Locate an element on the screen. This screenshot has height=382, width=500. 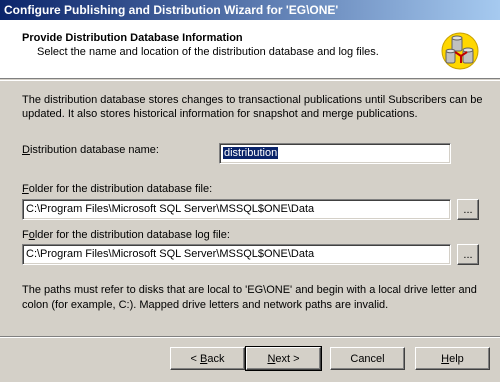
back-label: ack is located at coordinates (216, 358).